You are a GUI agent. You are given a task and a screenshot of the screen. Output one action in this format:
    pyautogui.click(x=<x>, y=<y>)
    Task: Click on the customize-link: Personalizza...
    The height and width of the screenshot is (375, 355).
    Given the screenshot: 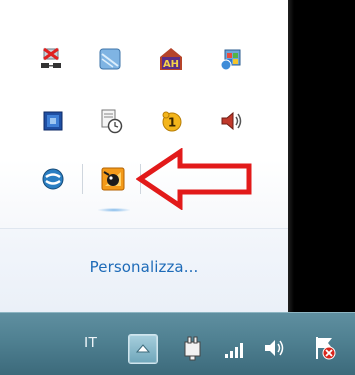 What is the action you would take?
    pyautogui.click(x=144, y=267)
    